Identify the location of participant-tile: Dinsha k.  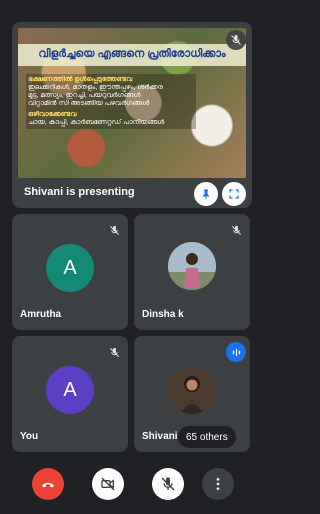
(192, 272).